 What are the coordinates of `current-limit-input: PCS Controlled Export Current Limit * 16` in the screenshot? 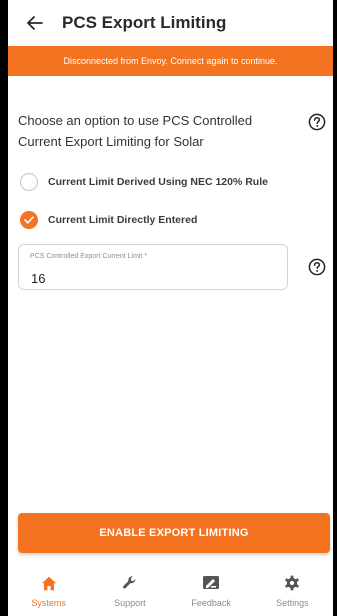 It's located at (153, 267).